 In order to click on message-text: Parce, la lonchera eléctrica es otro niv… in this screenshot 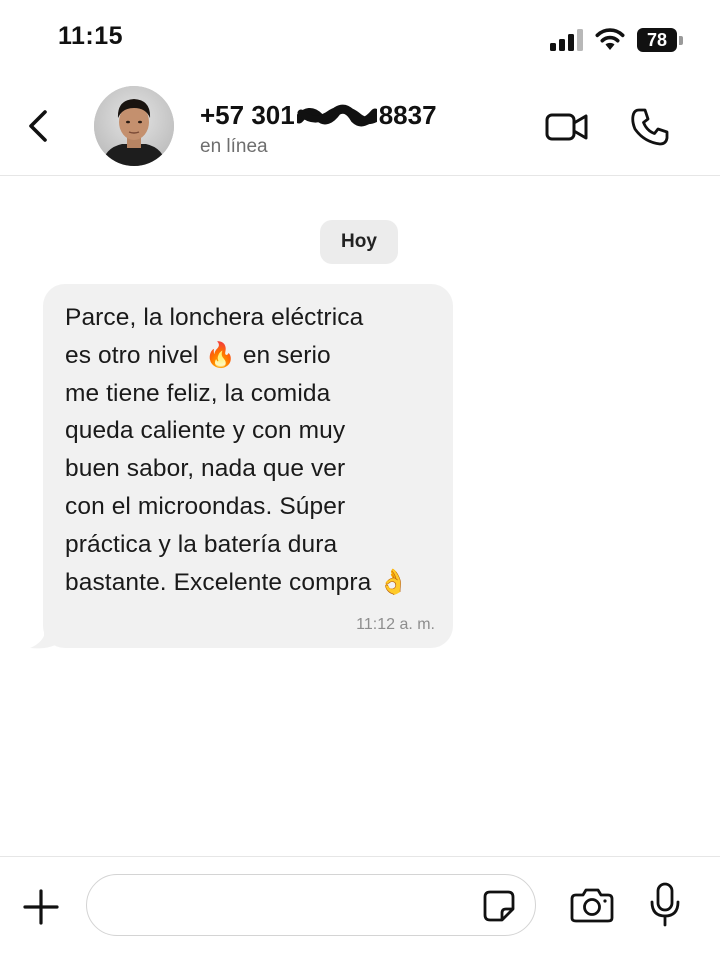, I will do `click(237, 450)`.